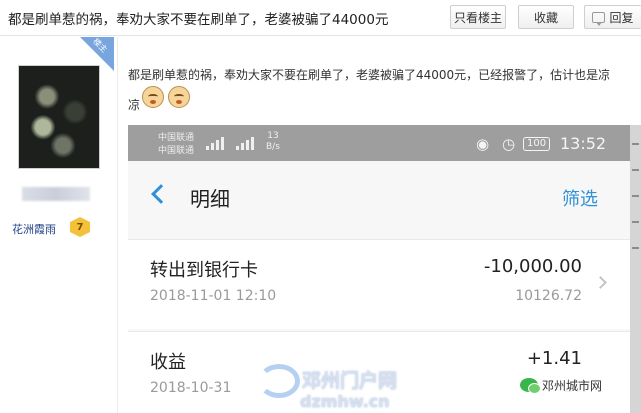 This screenshot has height=413, width=641. Describe the element at coordinates (134, 105) in the screenshot. I see `post-text-line-2: 凉` at that location.